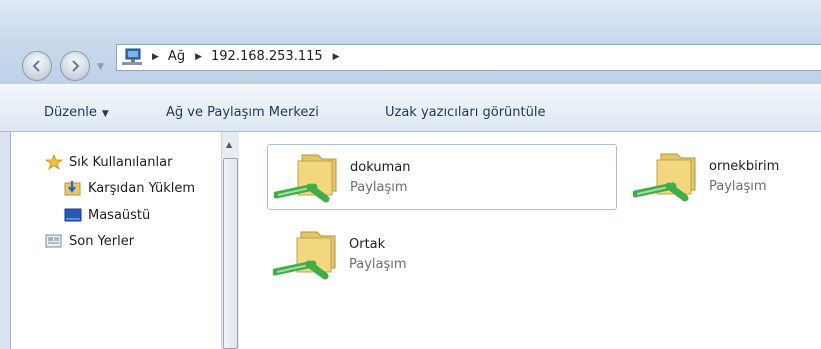 The image size is (821, 349). I want to click on organize-label: Düzenle, so click(70, 112).